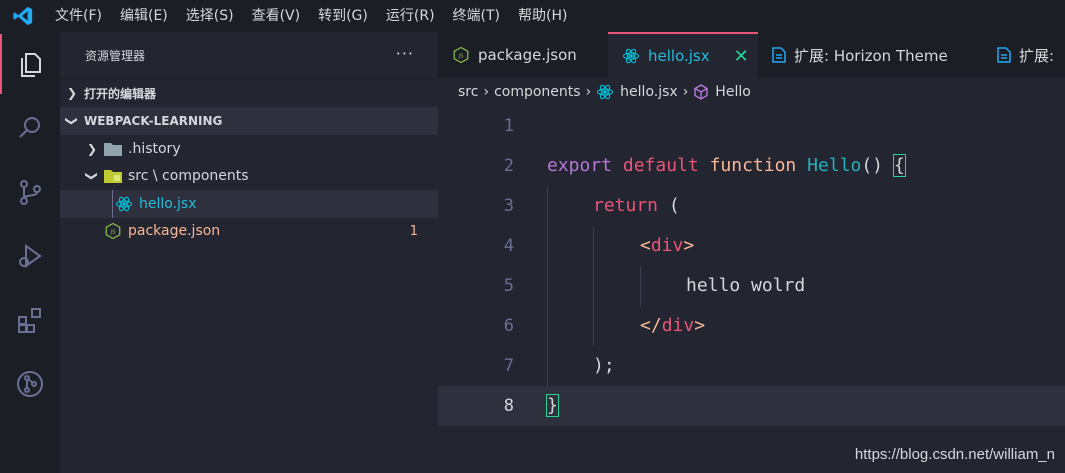  I want to click on tab-extension-horizon-theme: 扩展: Horizon Theme, so click(870, 55).